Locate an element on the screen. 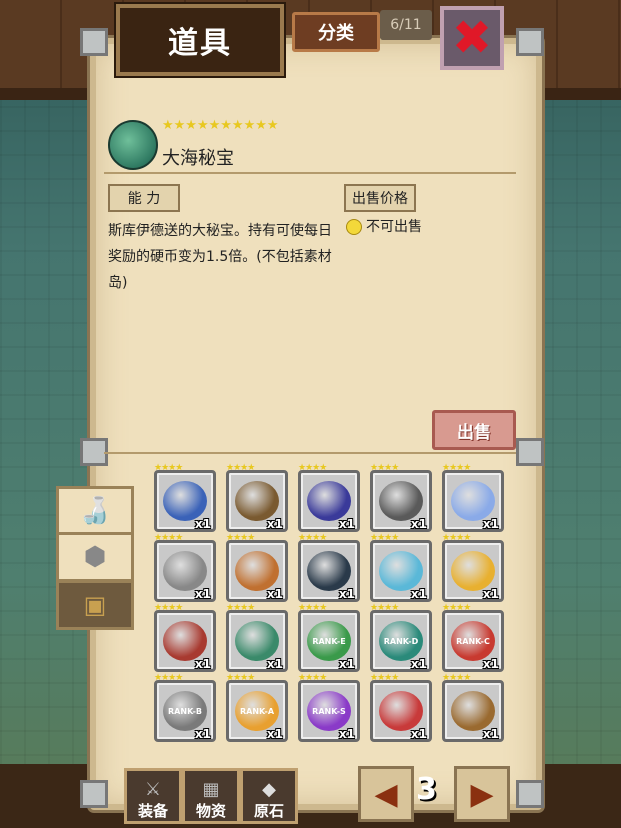 The height and width of the screenshot is (828, 621). inventory-slot: ★★★★ x1 RANK-S is located at coordinates (329, 707).